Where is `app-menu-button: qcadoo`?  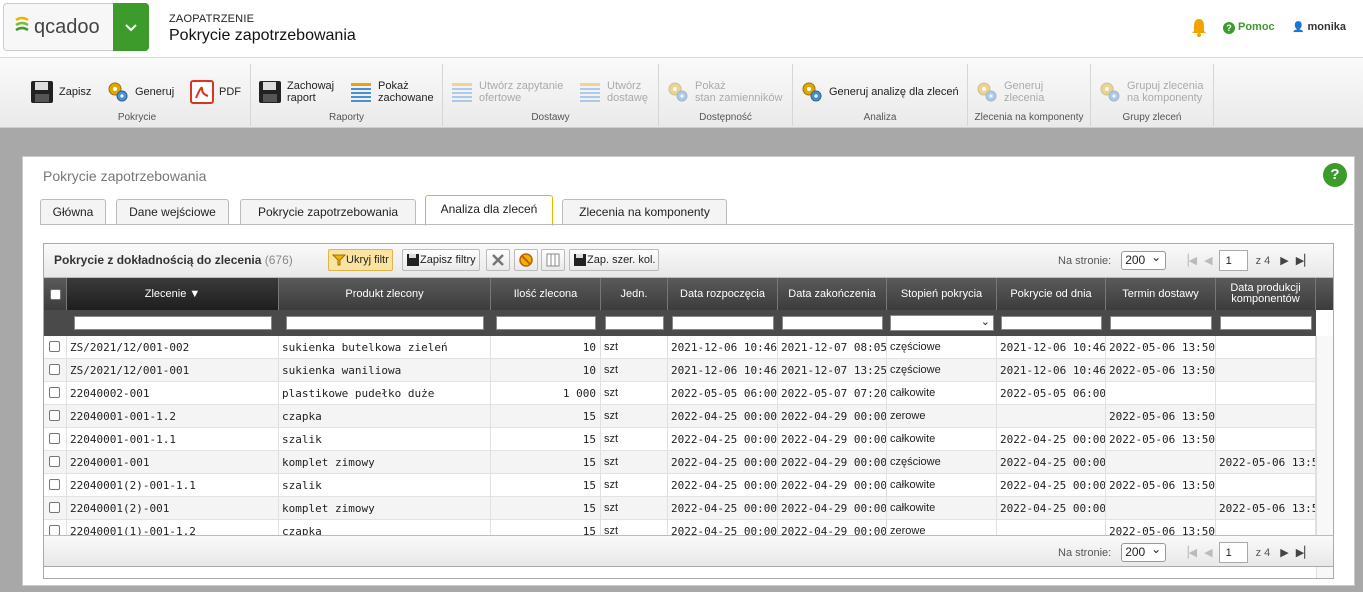
app-menu-button: qcadoo is located at coordinates (76, 27).